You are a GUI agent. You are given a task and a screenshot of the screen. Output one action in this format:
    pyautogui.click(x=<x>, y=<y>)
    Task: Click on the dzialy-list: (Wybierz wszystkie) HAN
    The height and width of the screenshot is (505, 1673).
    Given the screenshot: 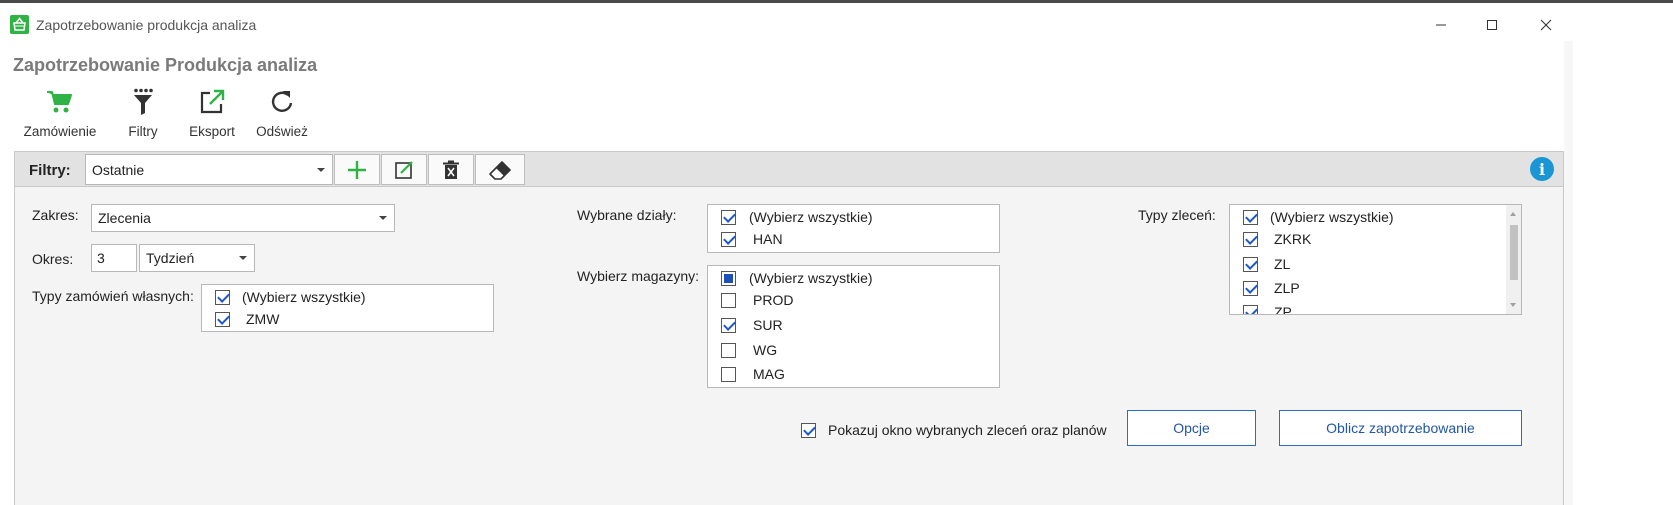 What is the action you would take?
    pyautogui.click(x=853, y=228)
    